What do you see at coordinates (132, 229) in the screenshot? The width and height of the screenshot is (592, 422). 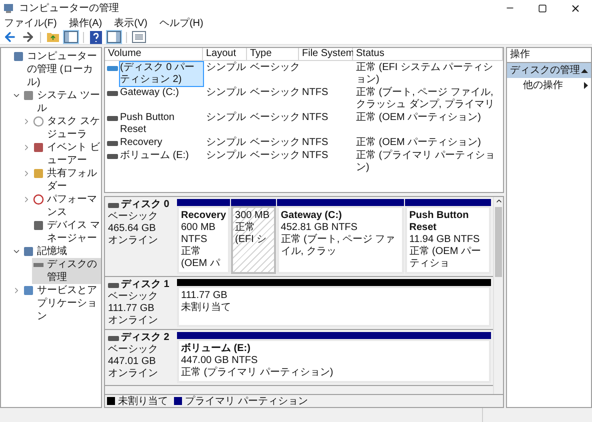 I see `disk-size: 465.64 GB` at bounding box center [132, 229].